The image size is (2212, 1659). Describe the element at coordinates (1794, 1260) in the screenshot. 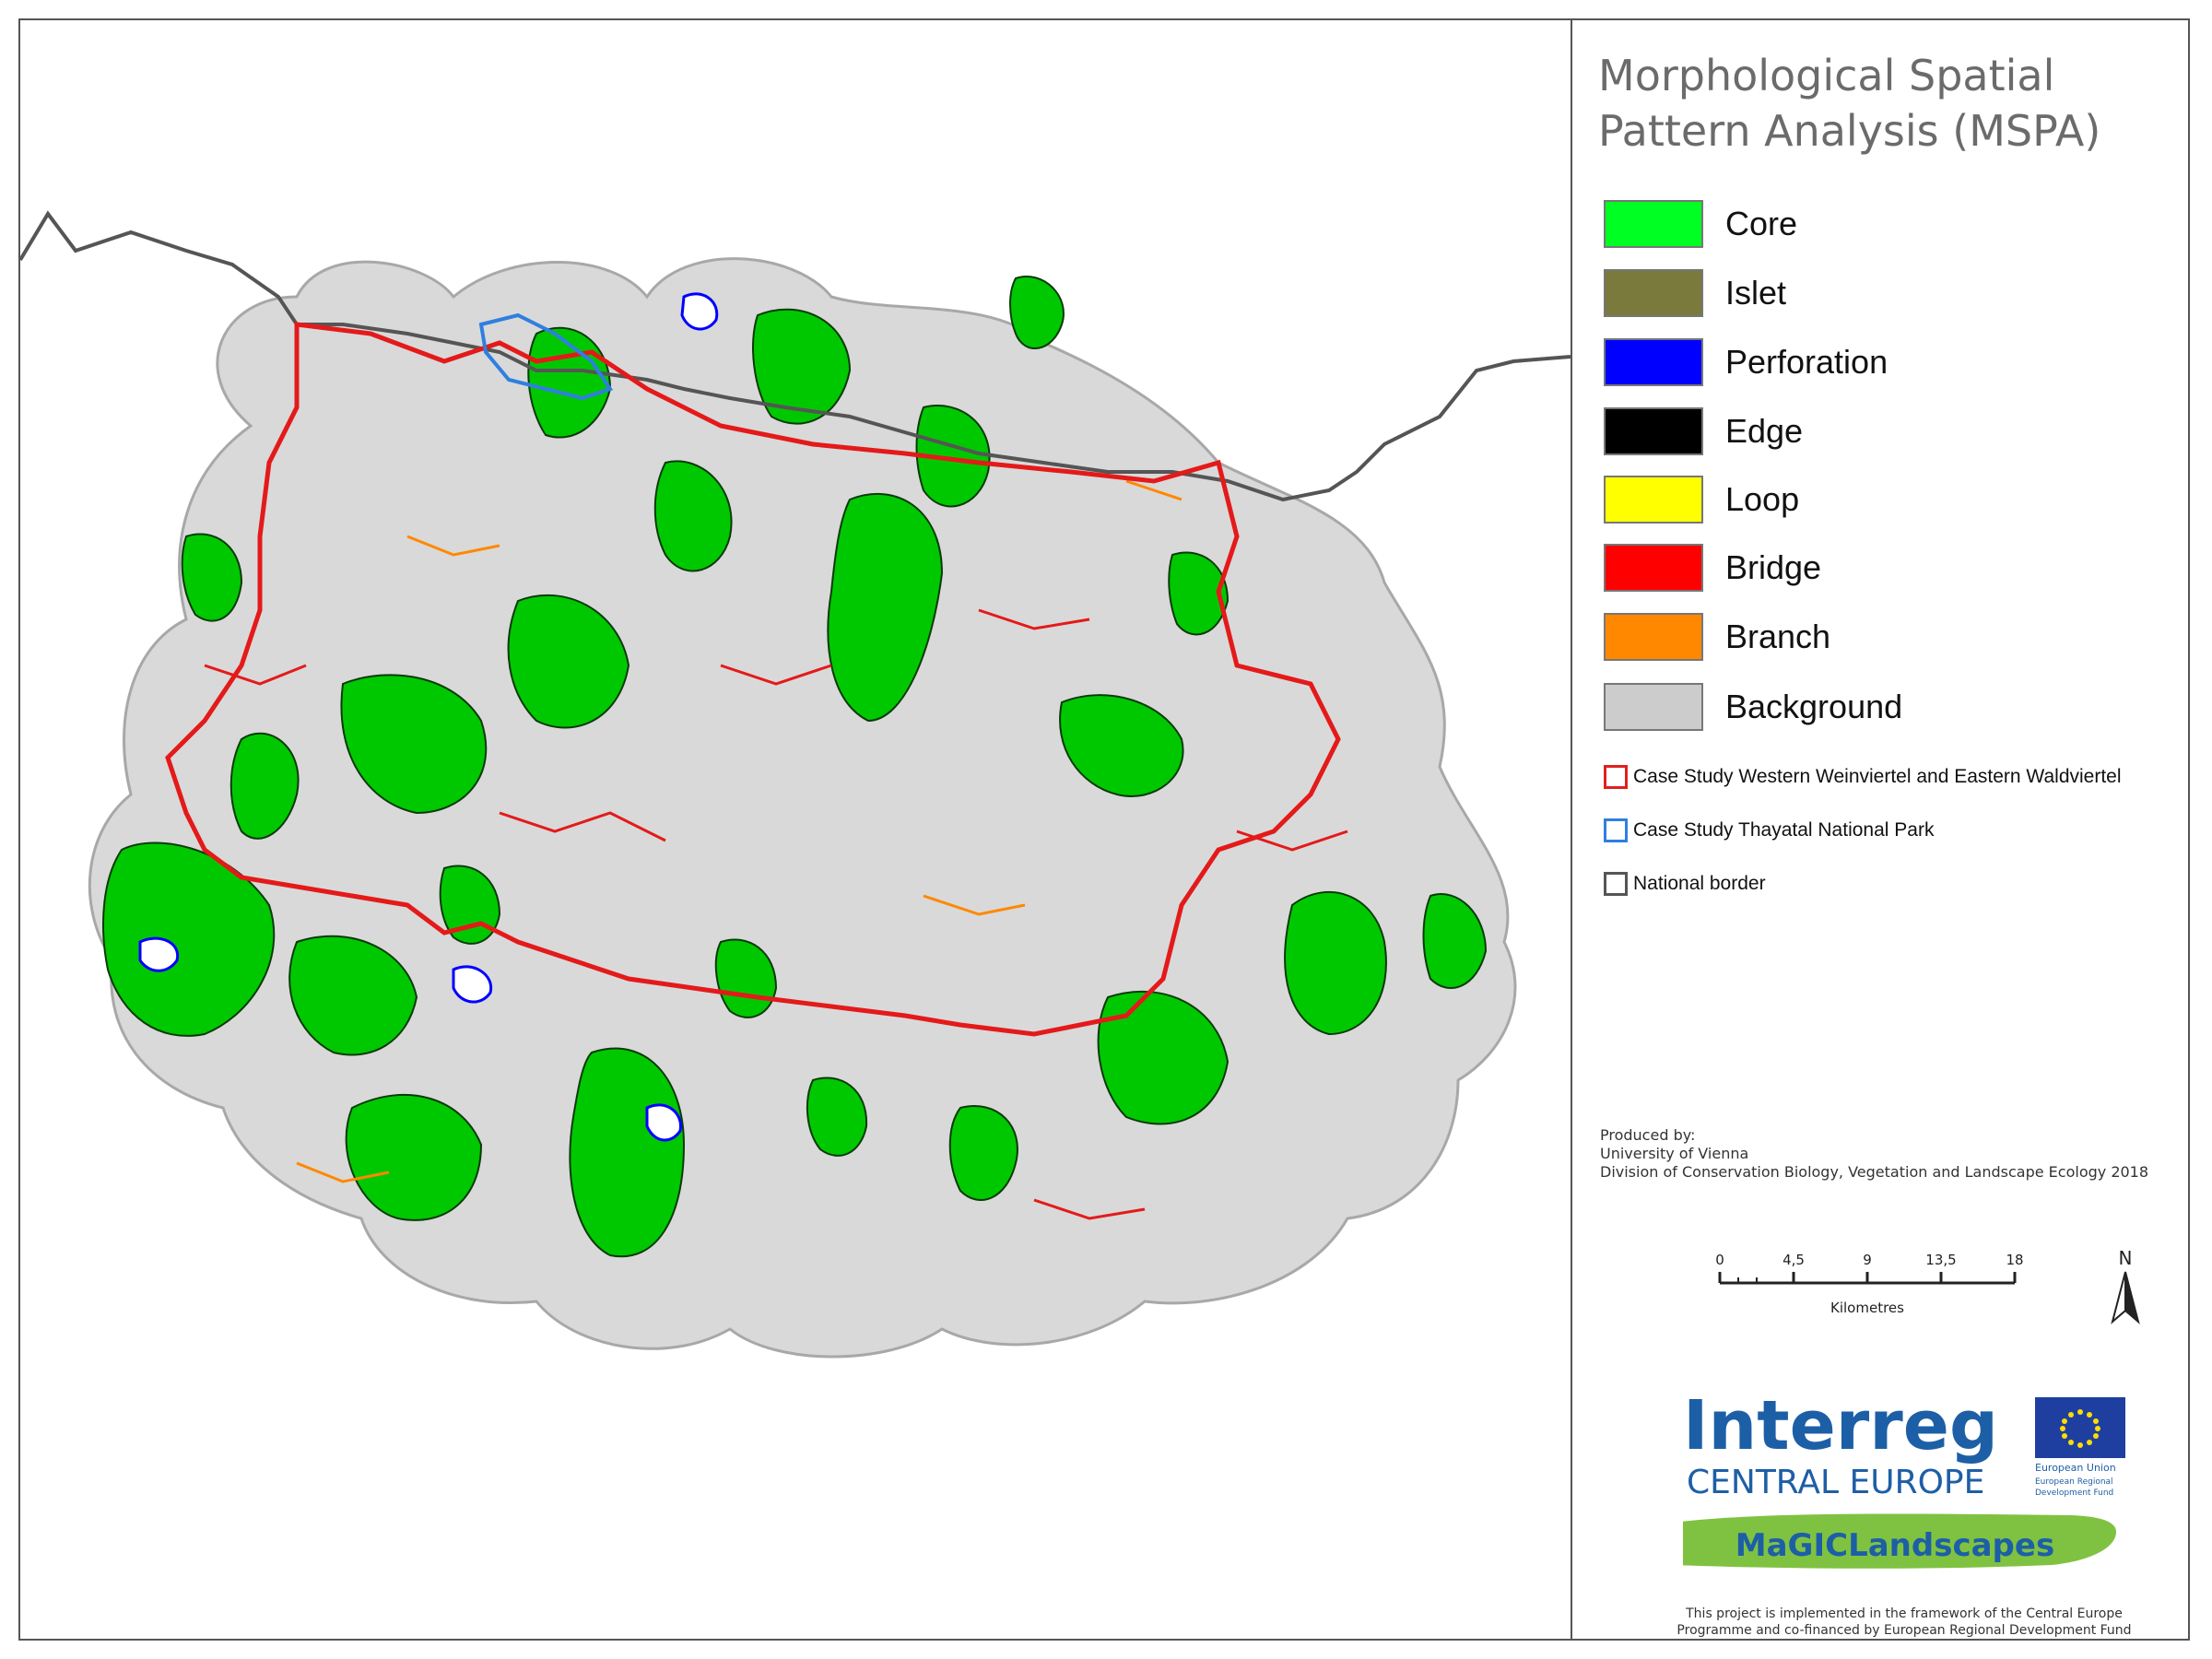

I see `scale-tick-1: 4,5` at that location.